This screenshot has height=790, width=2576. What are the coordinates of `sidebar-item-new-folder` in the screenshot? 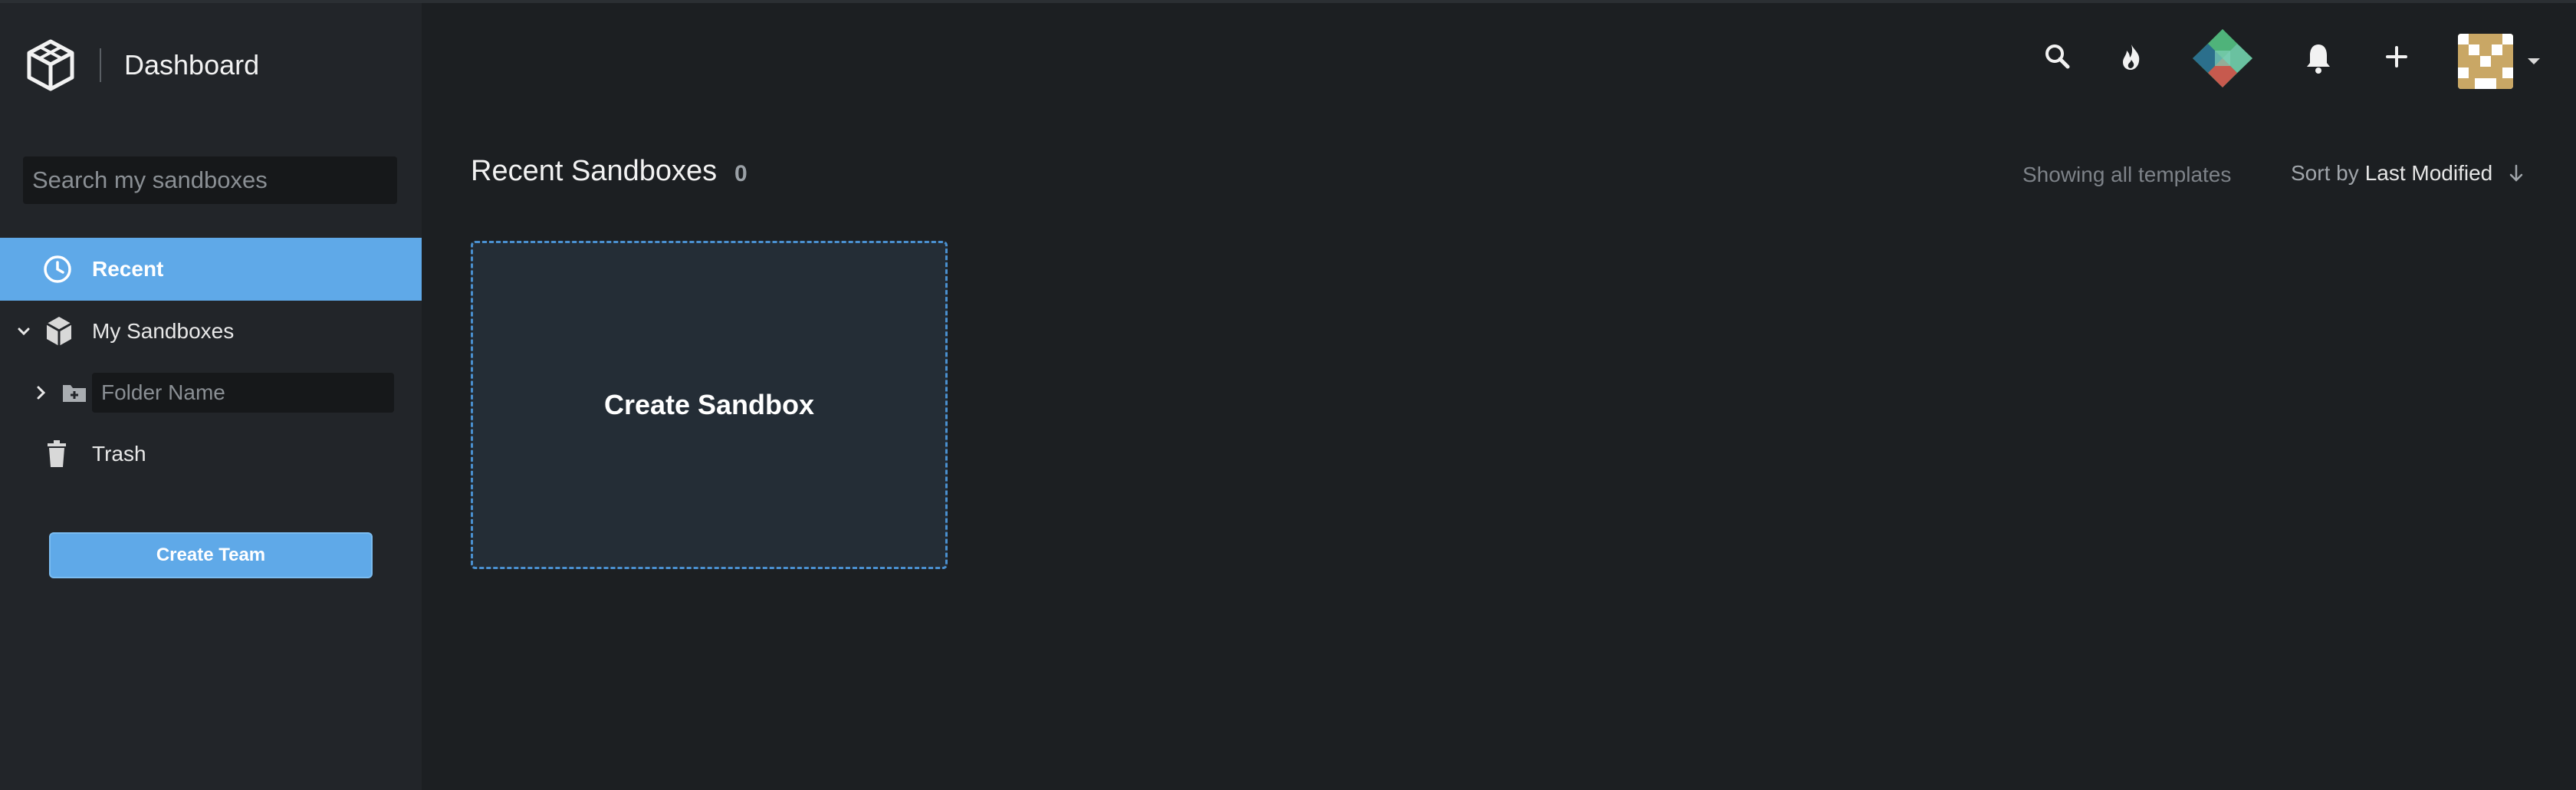 It's located at (211, 393).